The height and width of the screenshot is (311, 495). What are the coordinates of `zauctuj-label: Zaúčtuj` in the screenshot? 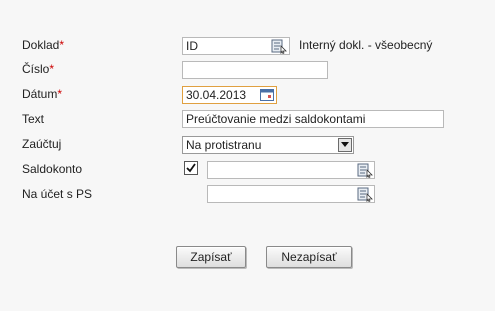 It's located at (41, 144).